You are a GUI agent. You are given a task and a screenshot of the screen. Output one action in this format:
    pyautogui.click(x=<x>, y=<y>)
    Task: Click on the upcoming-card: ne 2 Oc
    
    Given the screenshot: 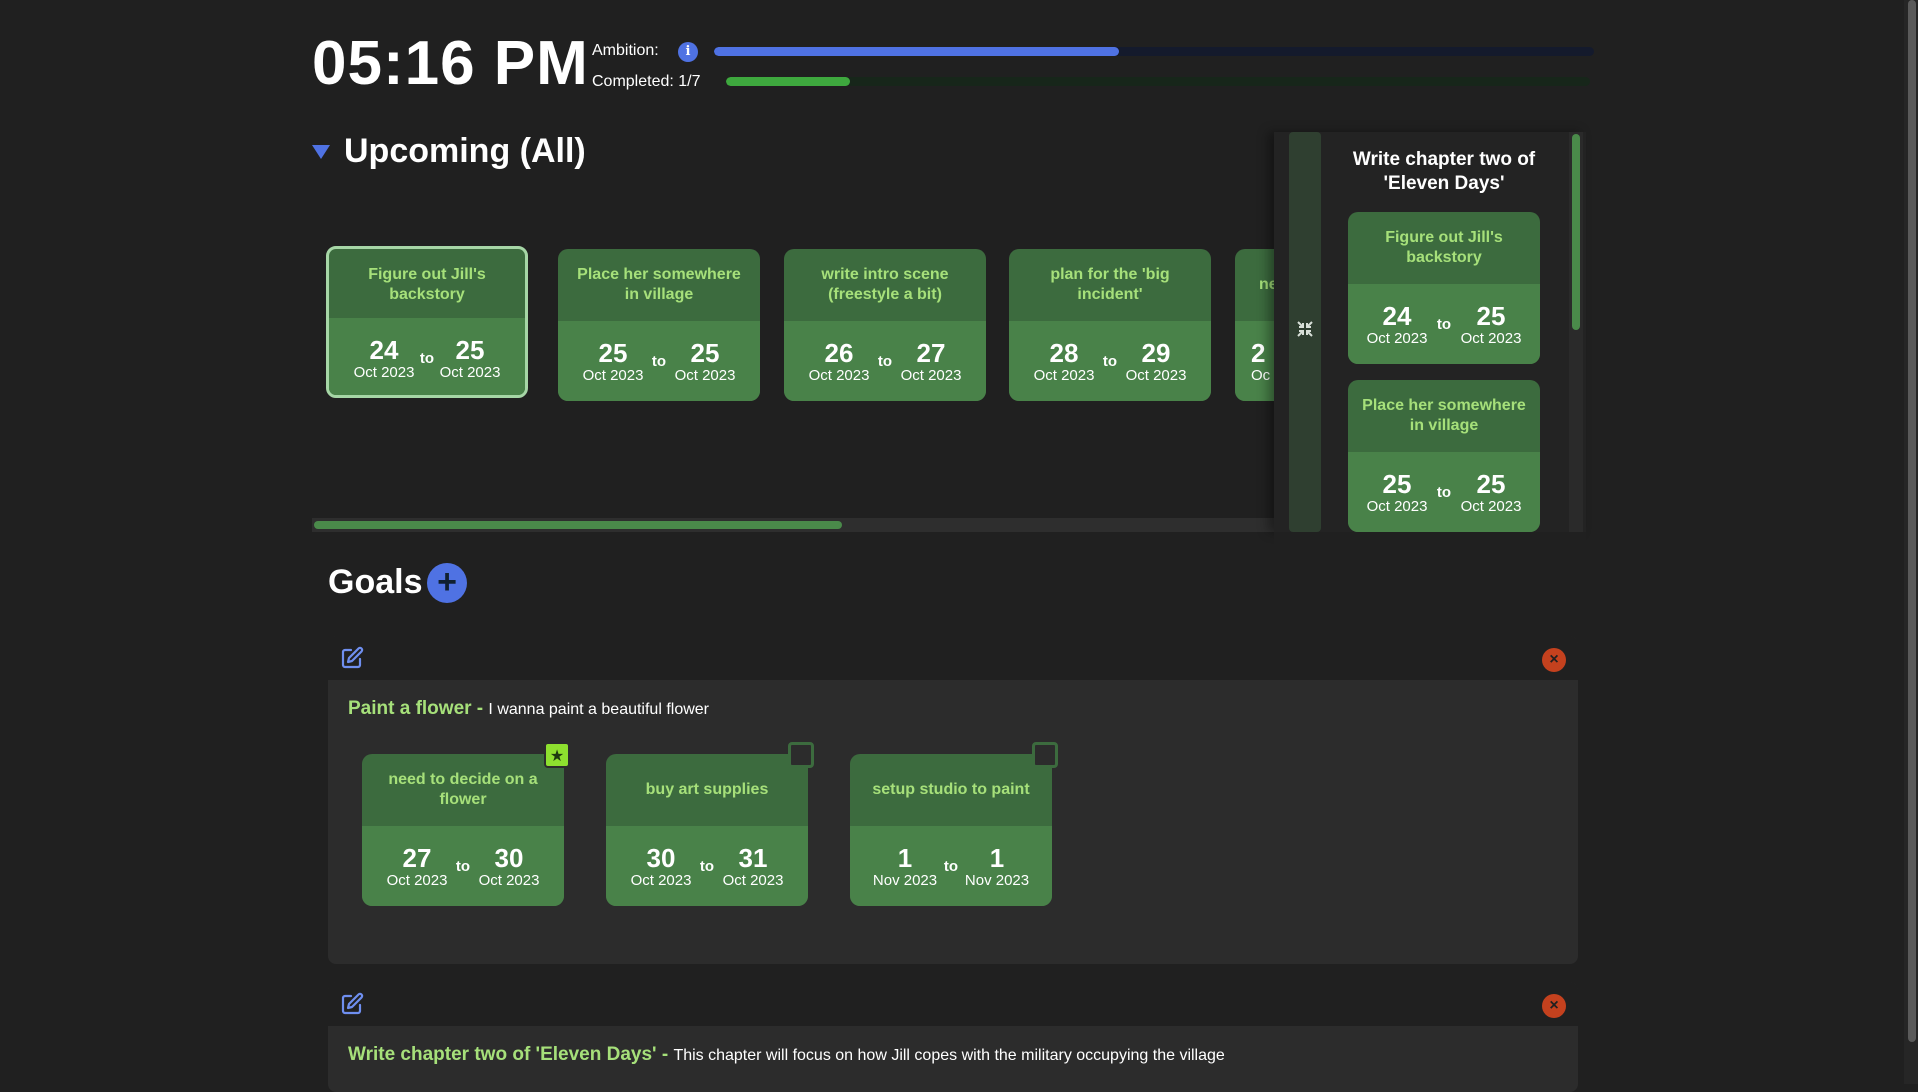 What is the action you would take?
    pyautogui.click(x=1254, y=325)
    